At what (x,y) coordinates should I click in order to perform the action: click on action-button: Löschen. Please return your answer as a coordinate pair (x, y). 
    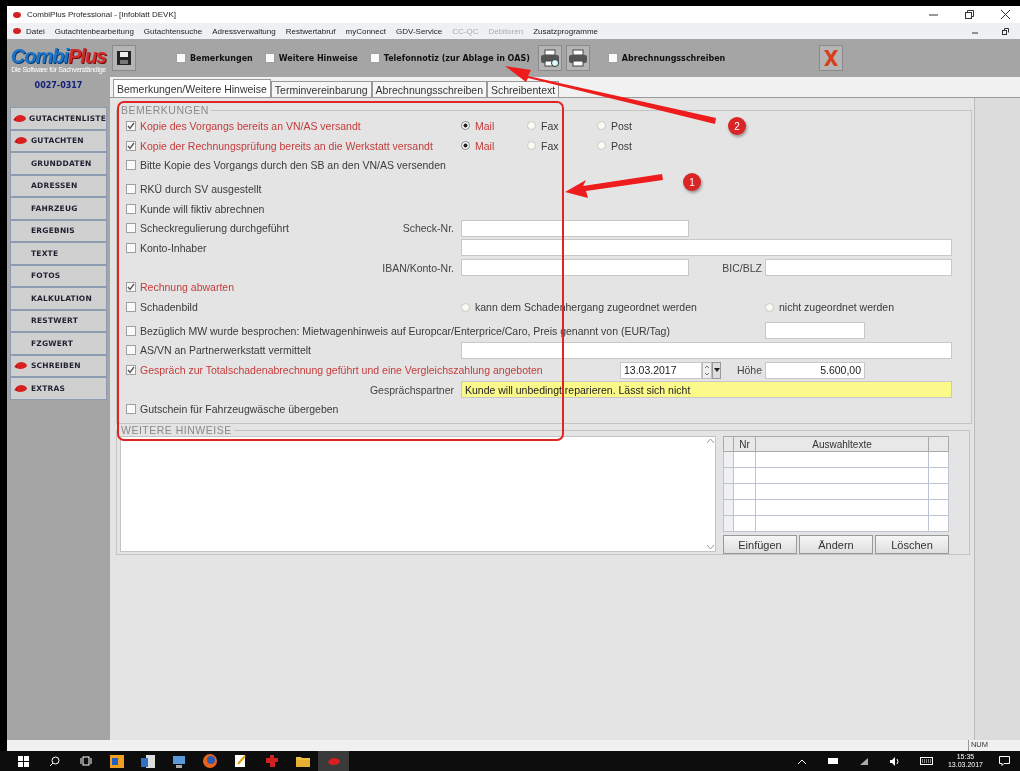
    Looking at the image, I should click on (912, 545).